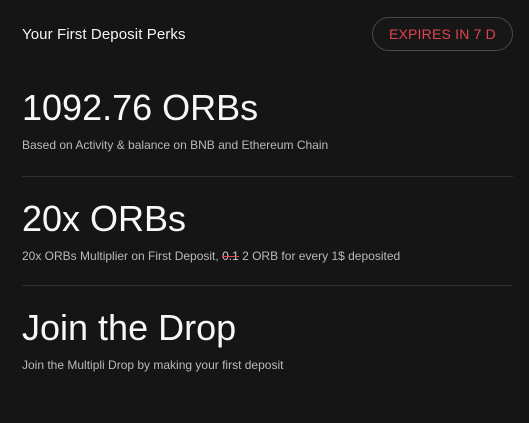 The height and width of the screenshot is (423, 529). Describe the element at coordinates (267, 34) in the screenshot. I see `perks-header: Your First Deposit Perks EXPIRES IN 7 D` at that location.